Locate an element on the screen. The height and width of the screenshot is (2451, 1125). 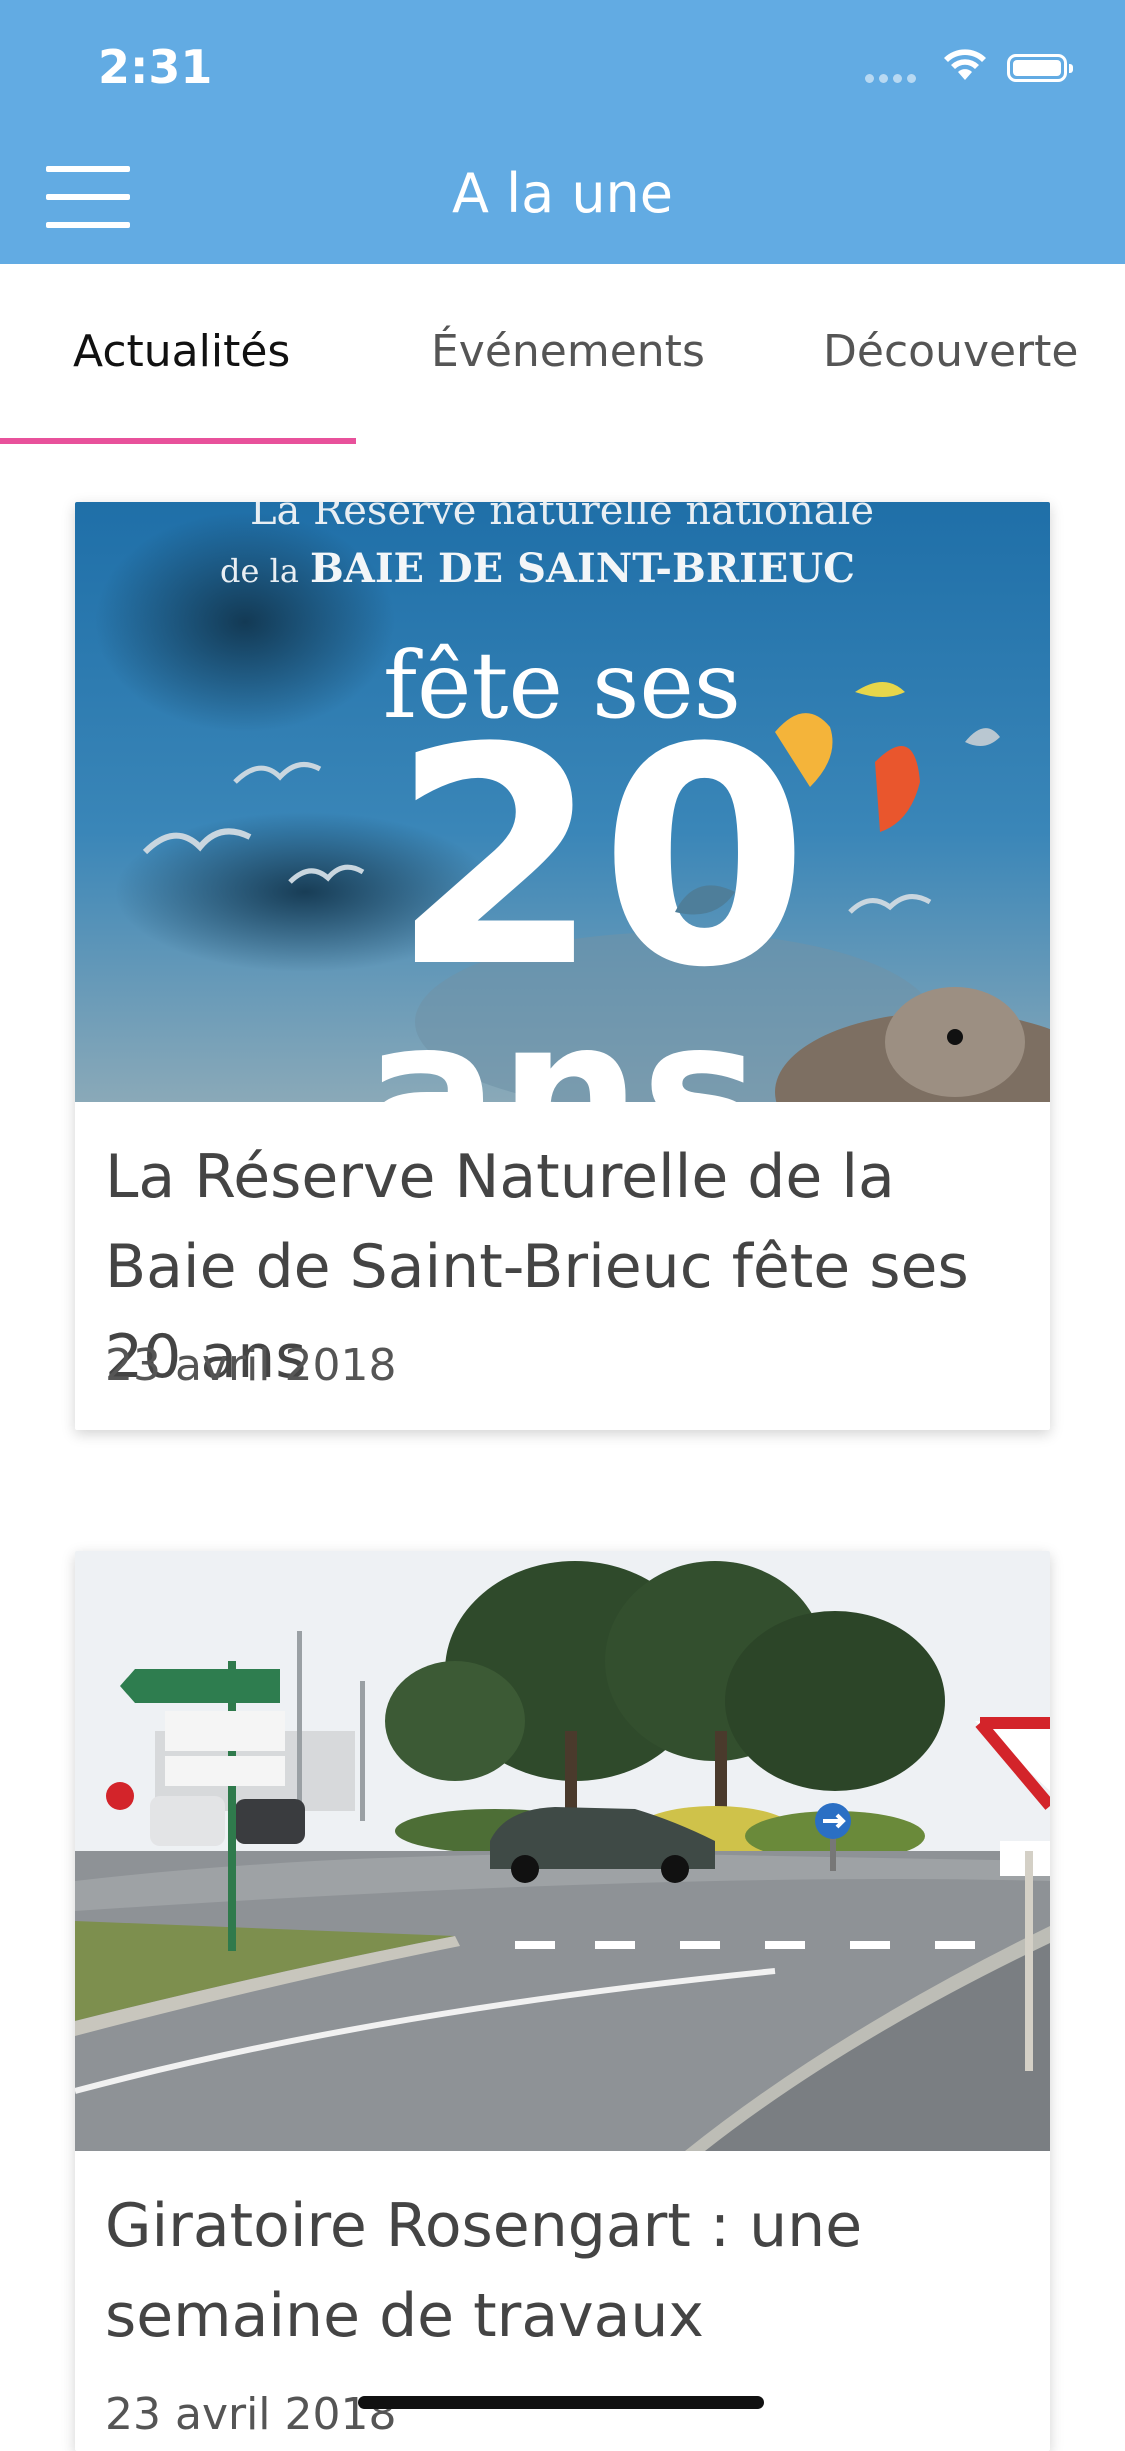
app-header: 2:31 A la une is located at coordinates (562, 132).